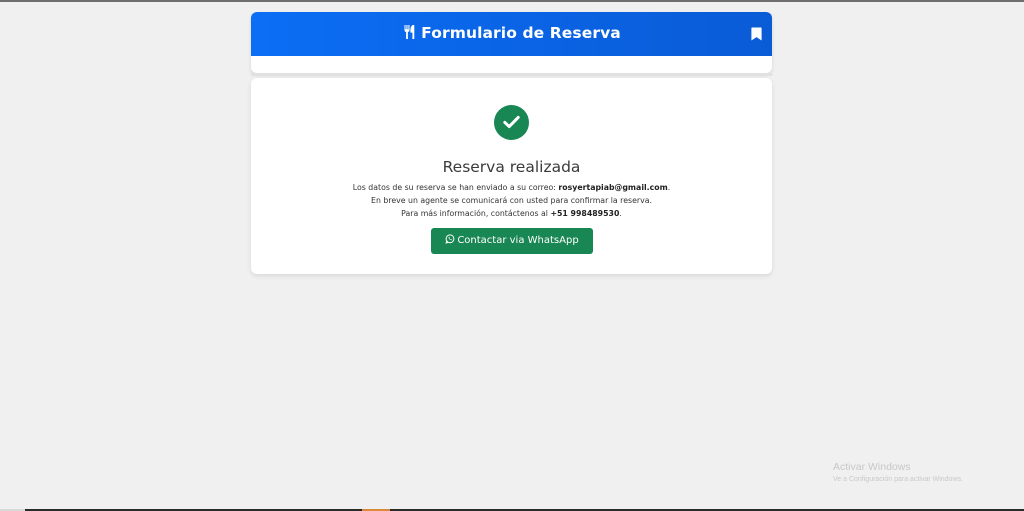  Describe the element at coordinates (872, 467) in the screenshot. I see `watermark-title: Activar Windows` at that location.